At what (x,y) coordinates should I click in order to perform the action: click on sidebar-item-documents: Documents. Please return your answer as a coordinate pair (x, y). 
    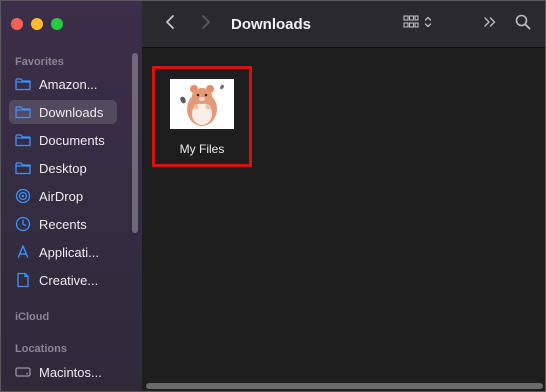
    Looking at the image, I should click on (63, 140).